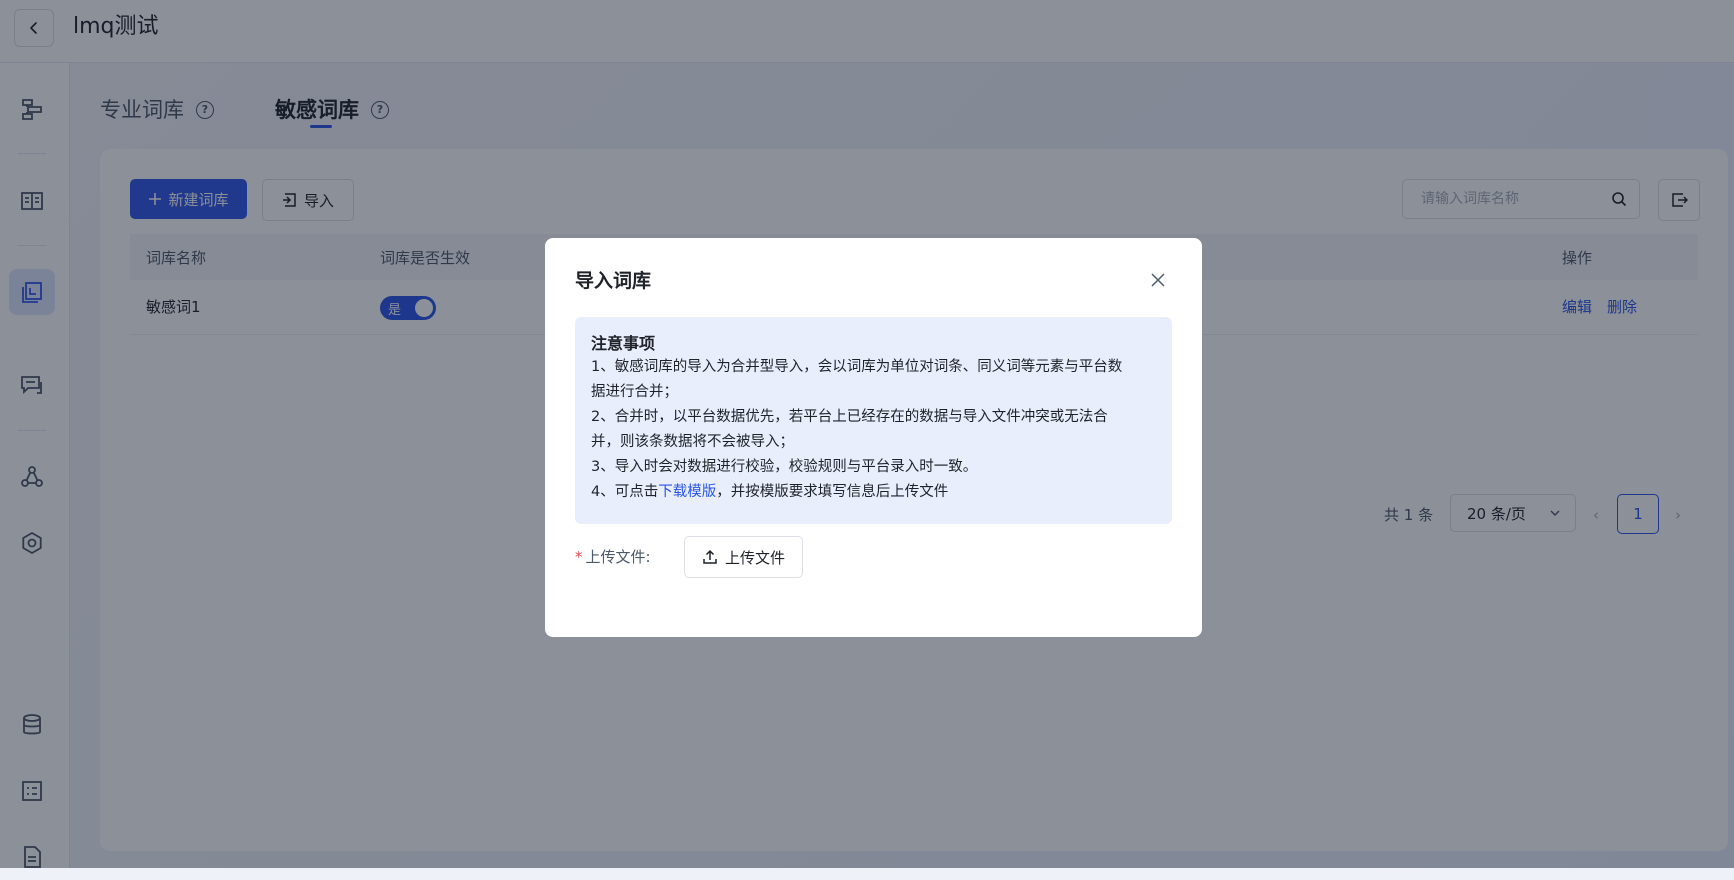 The height and width of the screenshot is (880, 1734). I want to click on upload-file-button: 上传文件, so click(743, 557).